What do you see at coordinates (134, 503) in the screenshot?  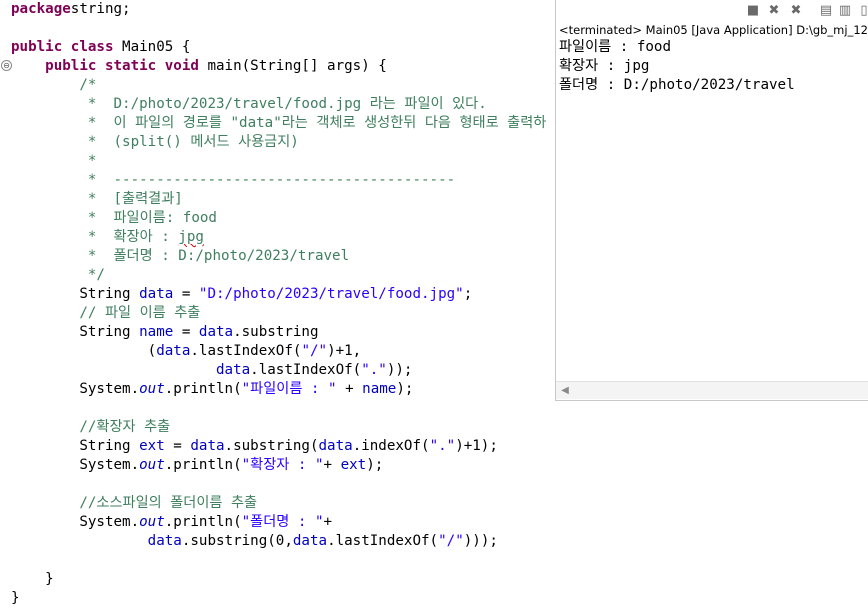 I see `code-line: //소스파일의 폴더이름 추출` at bounding box center [134, 503].